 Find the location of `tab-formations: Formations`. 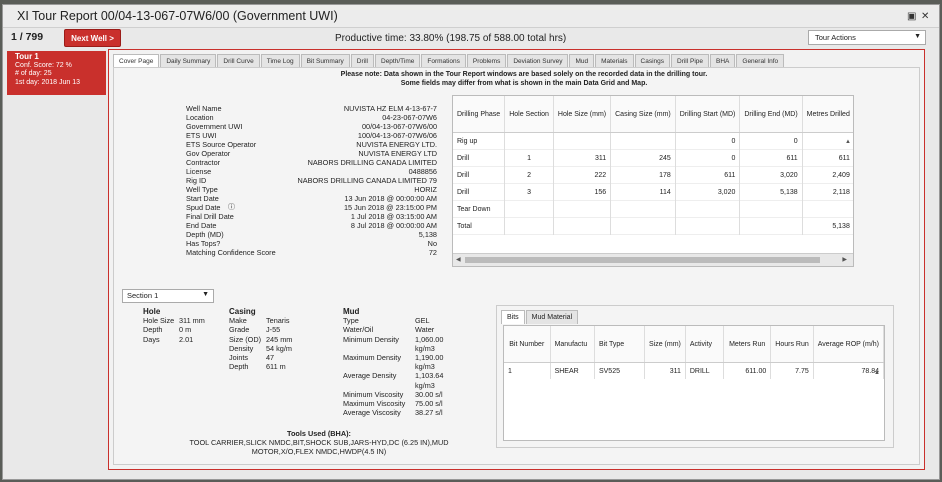

tab-formations: Formations is located at coordinates (443, 61).